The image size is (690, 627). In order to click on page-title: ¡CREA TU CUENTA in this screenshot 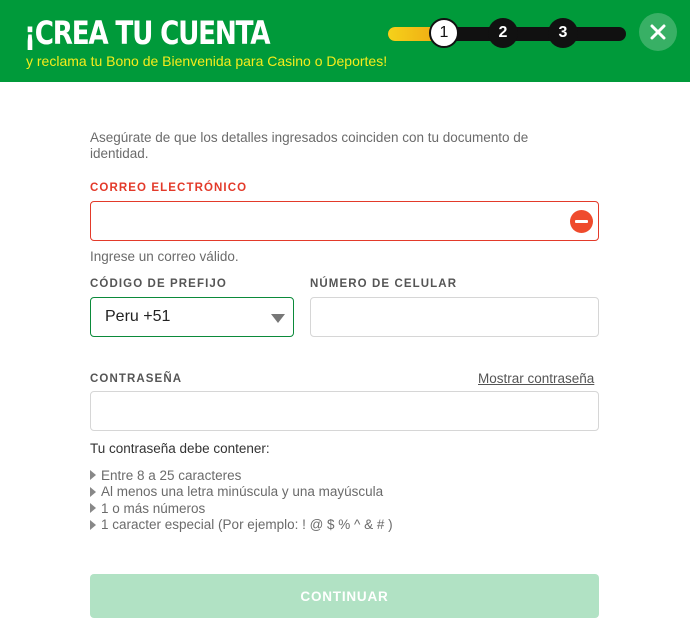, I will do `click(147, 33)`.